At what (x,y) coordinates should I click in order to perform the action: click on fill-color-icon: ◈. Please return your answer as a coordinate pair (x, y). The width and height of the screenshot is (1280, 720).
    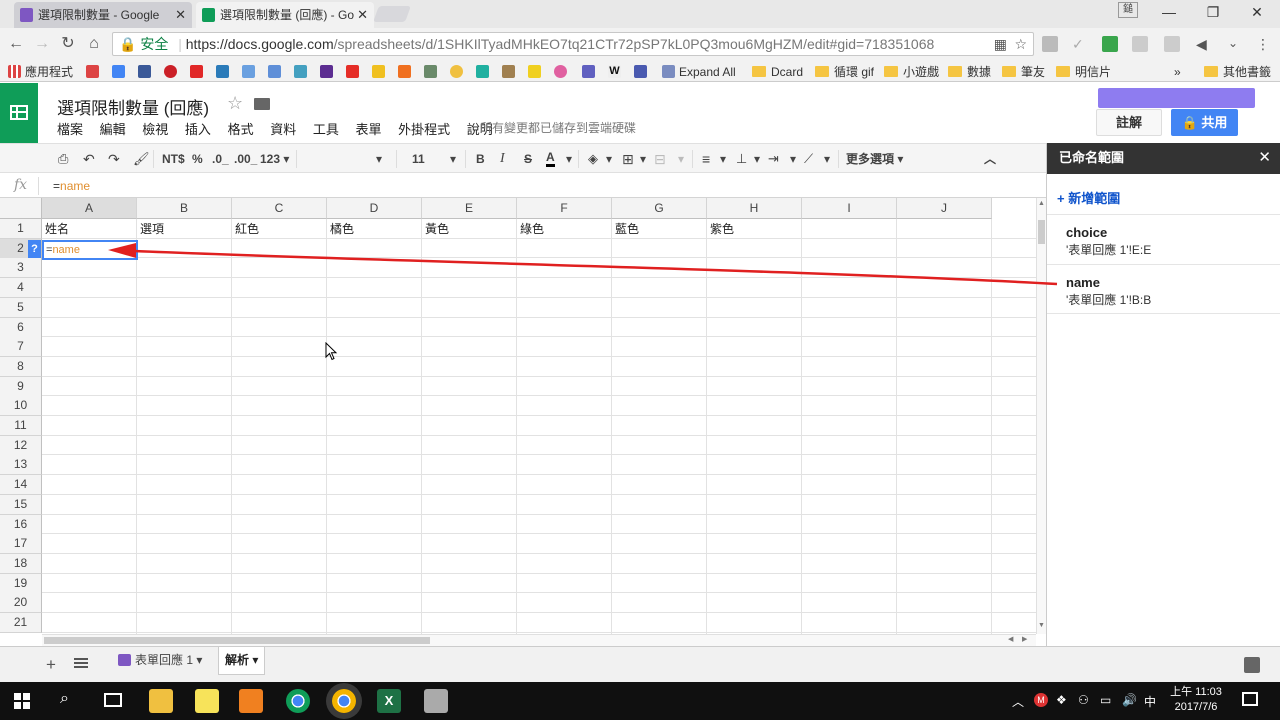
    Looking at the image, I should click on (593, 159).